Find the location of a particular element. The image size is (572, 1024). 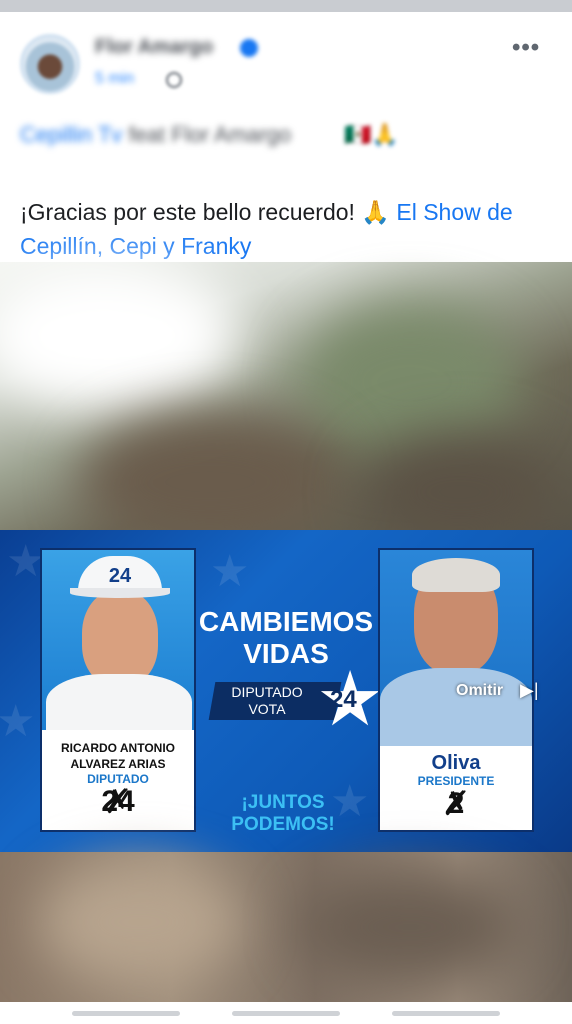

candidate-hair is located at coordinates (456, 575).